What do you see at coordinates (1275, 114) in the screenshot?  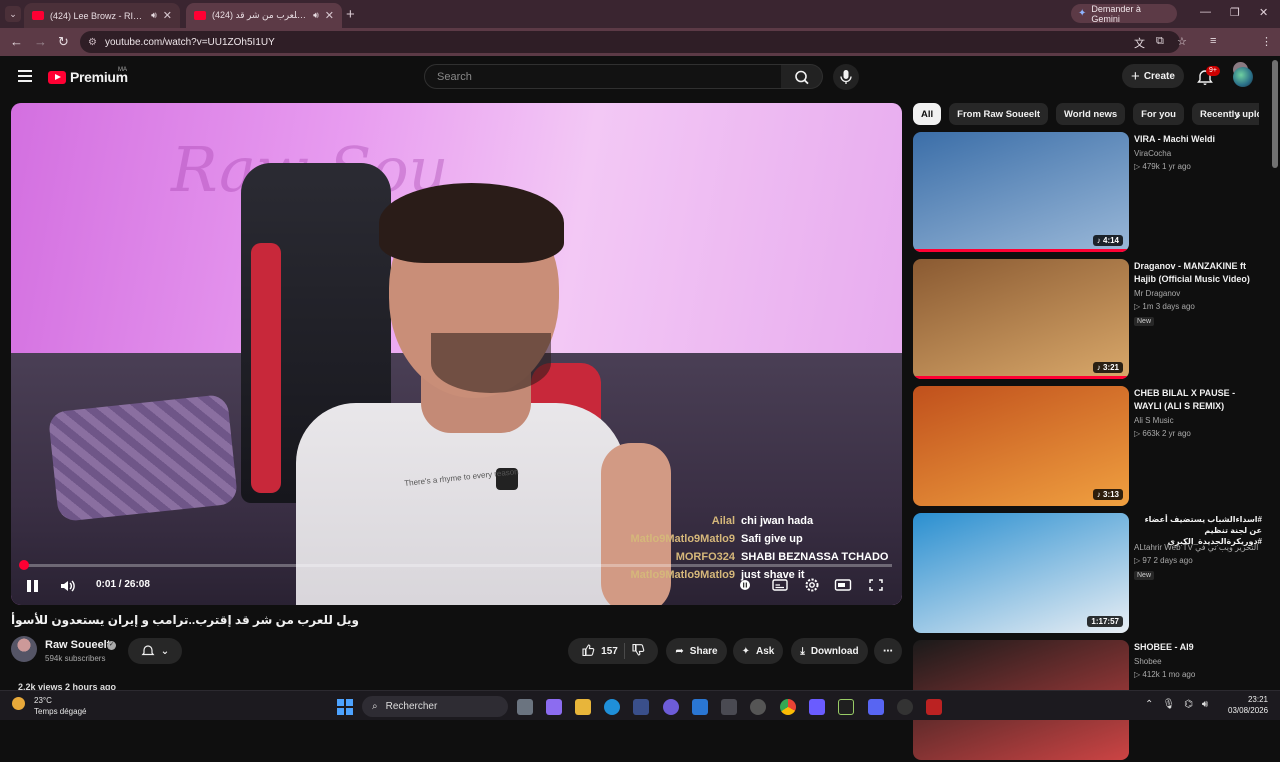 I see `page-scrollbar` at bounding box center [1275, 114].